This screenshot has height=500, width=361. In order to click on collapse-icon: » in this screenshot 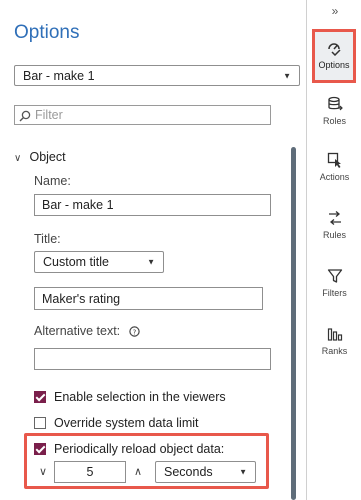, I will do `click(334, 11)`.